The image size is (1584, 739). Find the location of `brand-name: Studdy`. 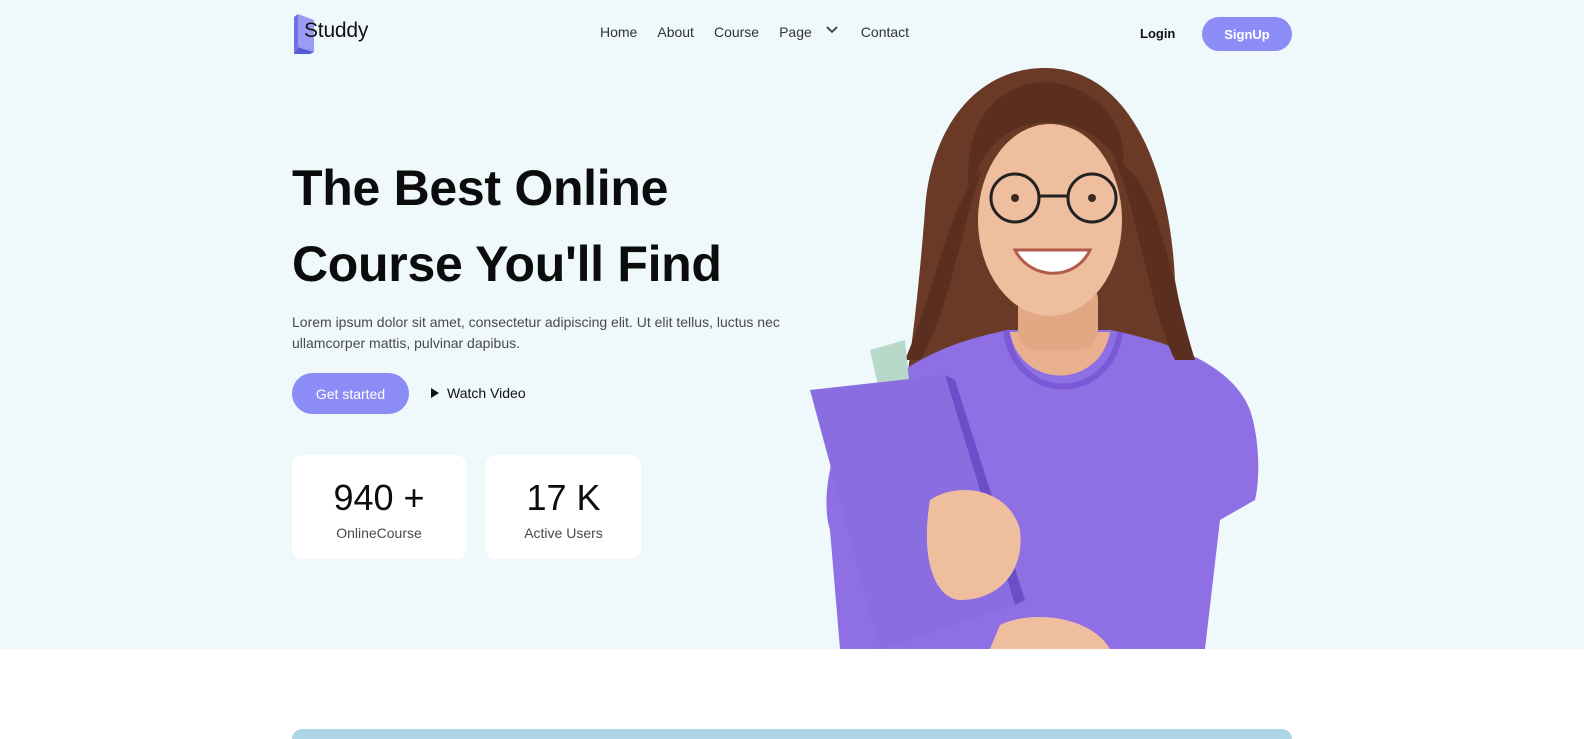

brand-name: Studdy is located at coordinates (336, 30).